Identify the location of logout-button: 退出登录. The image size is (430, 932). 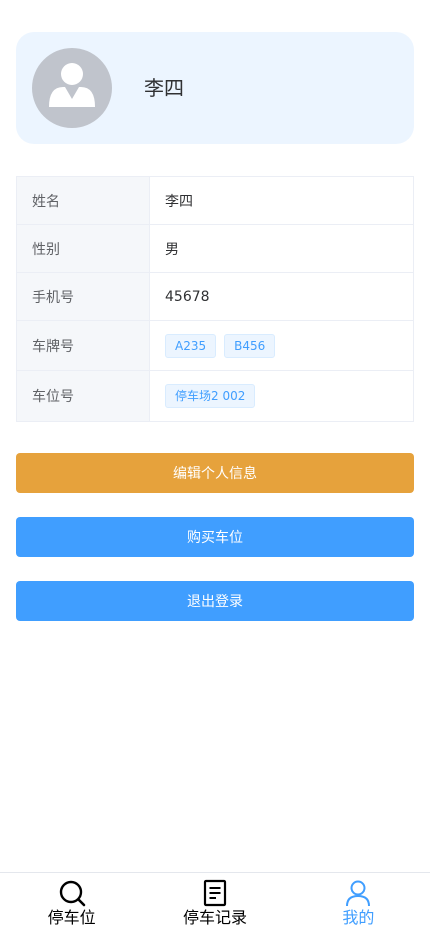
(215, 601).